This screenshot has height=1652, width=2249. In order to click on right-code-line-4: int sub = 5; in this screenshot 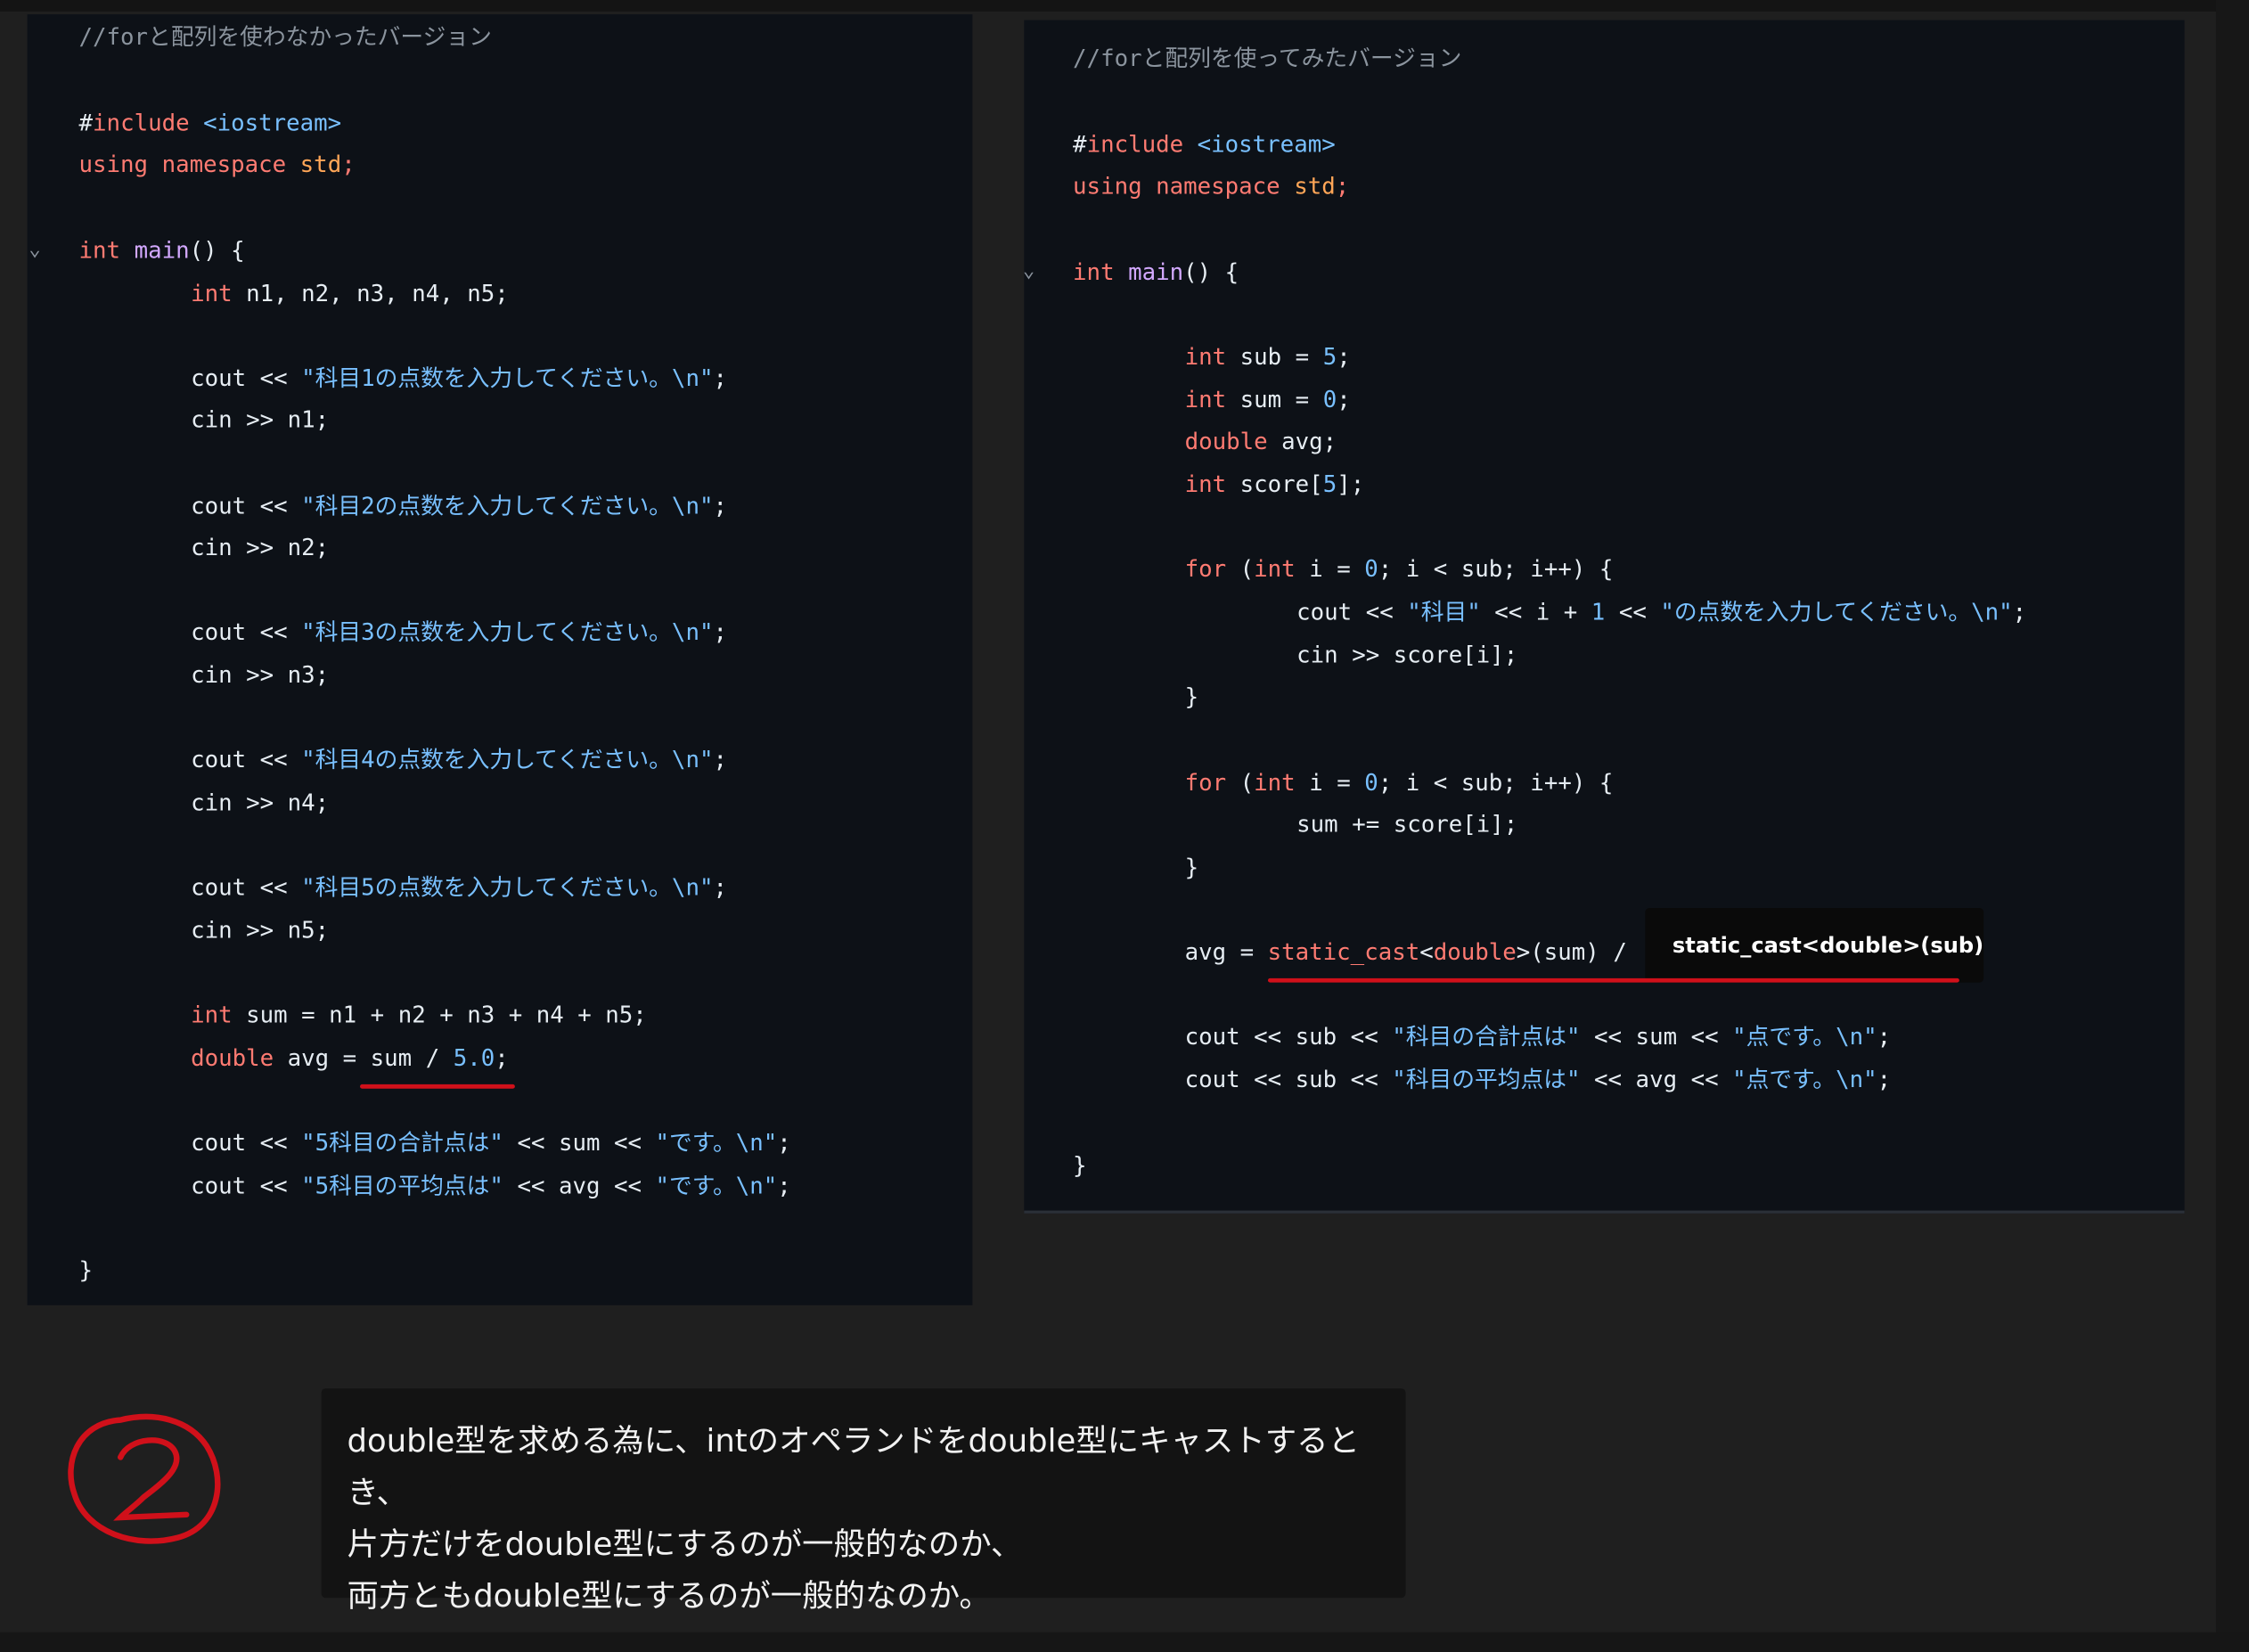, I will do `click(1267, 356)`.